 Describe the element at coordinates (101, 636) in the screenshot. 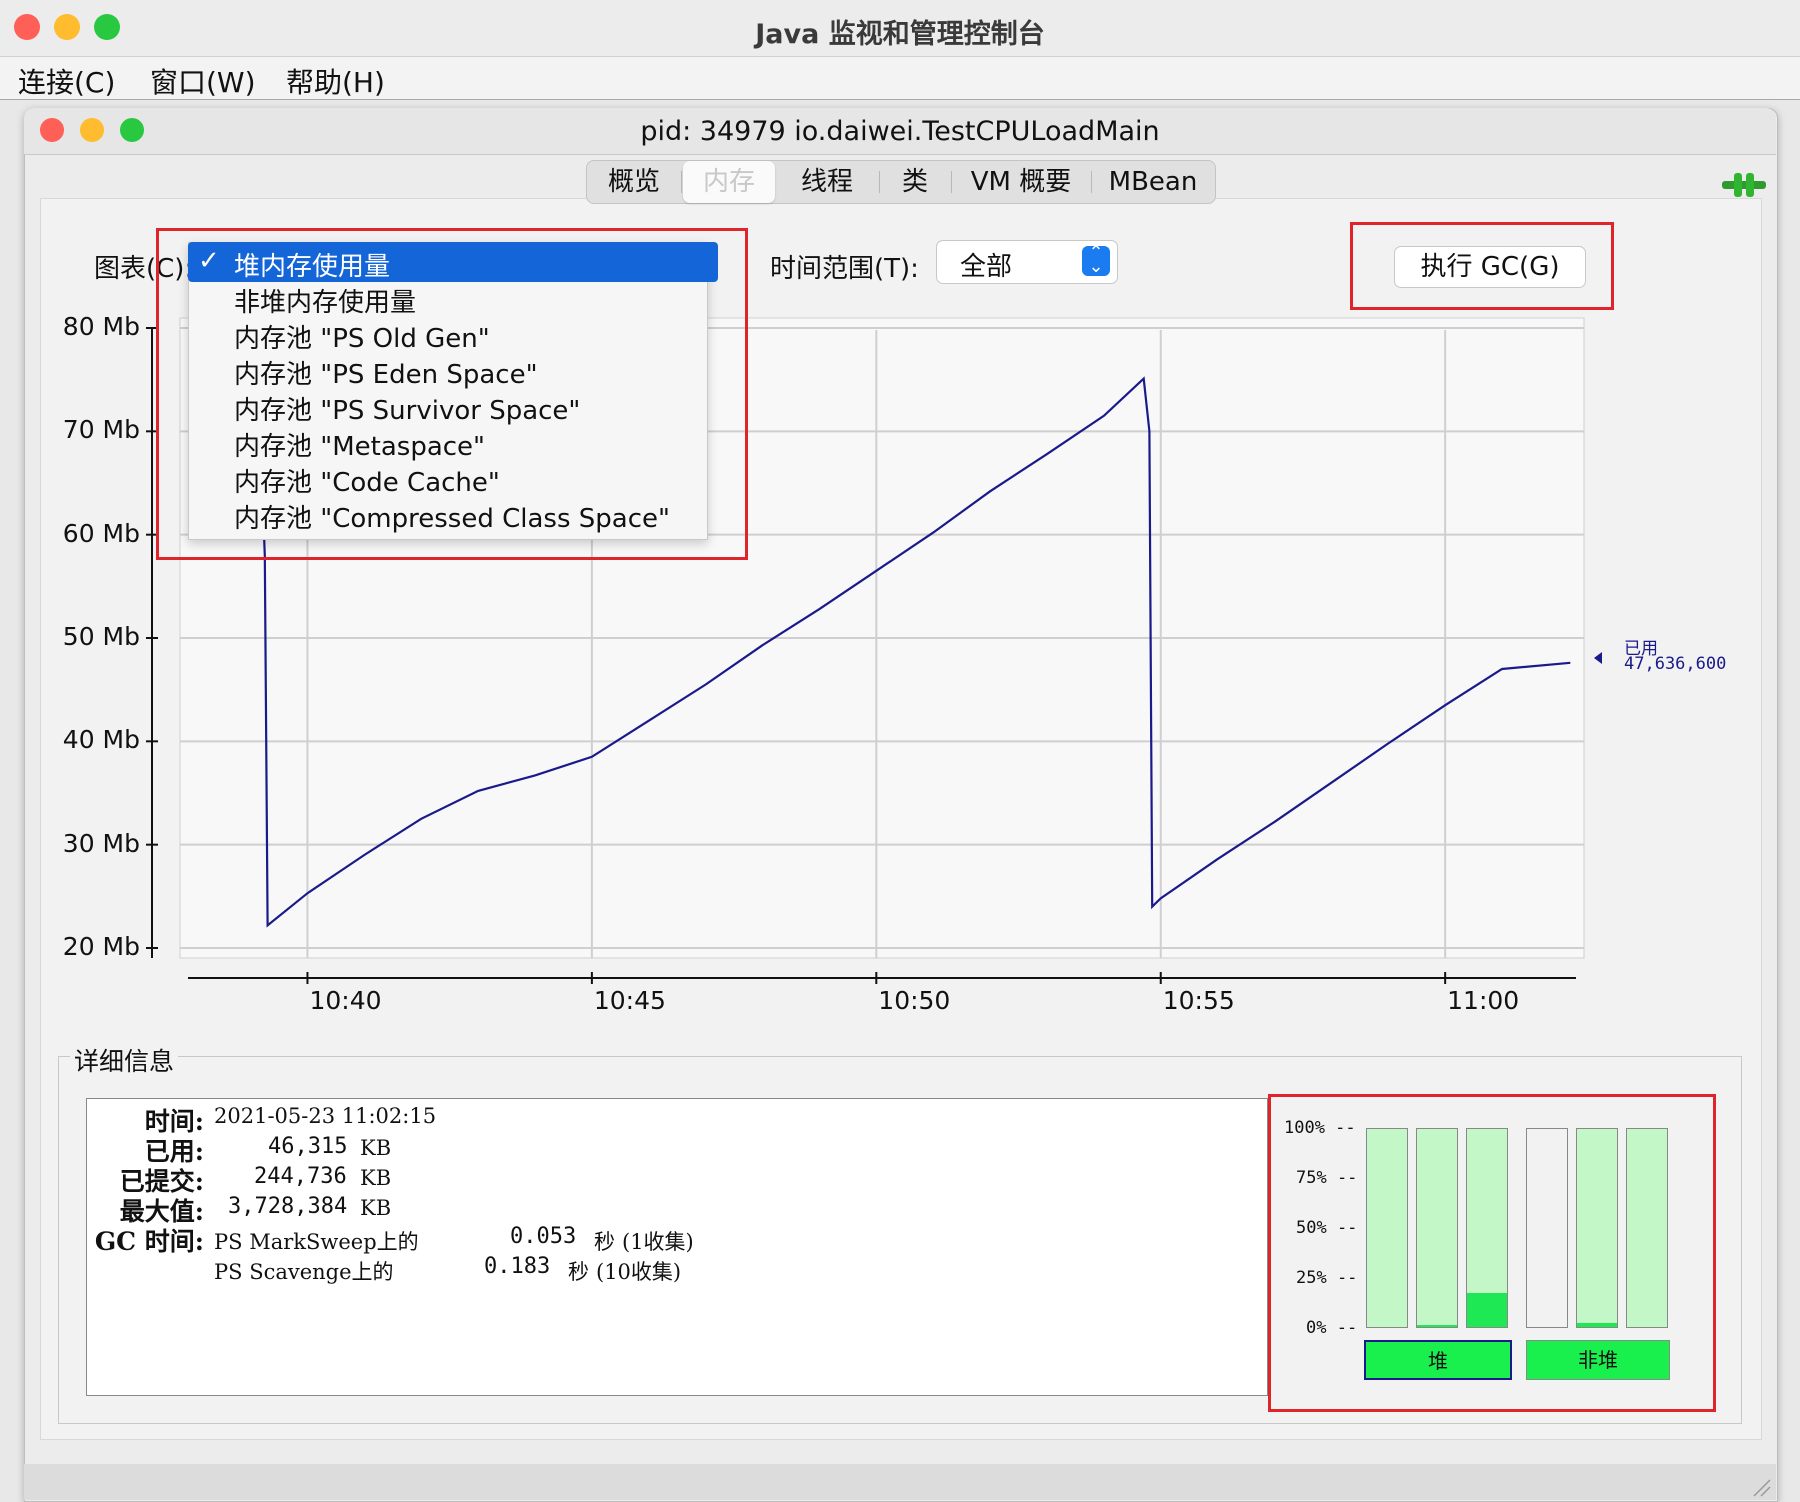

I see `y-tick-label: 50 Mb` at that location.